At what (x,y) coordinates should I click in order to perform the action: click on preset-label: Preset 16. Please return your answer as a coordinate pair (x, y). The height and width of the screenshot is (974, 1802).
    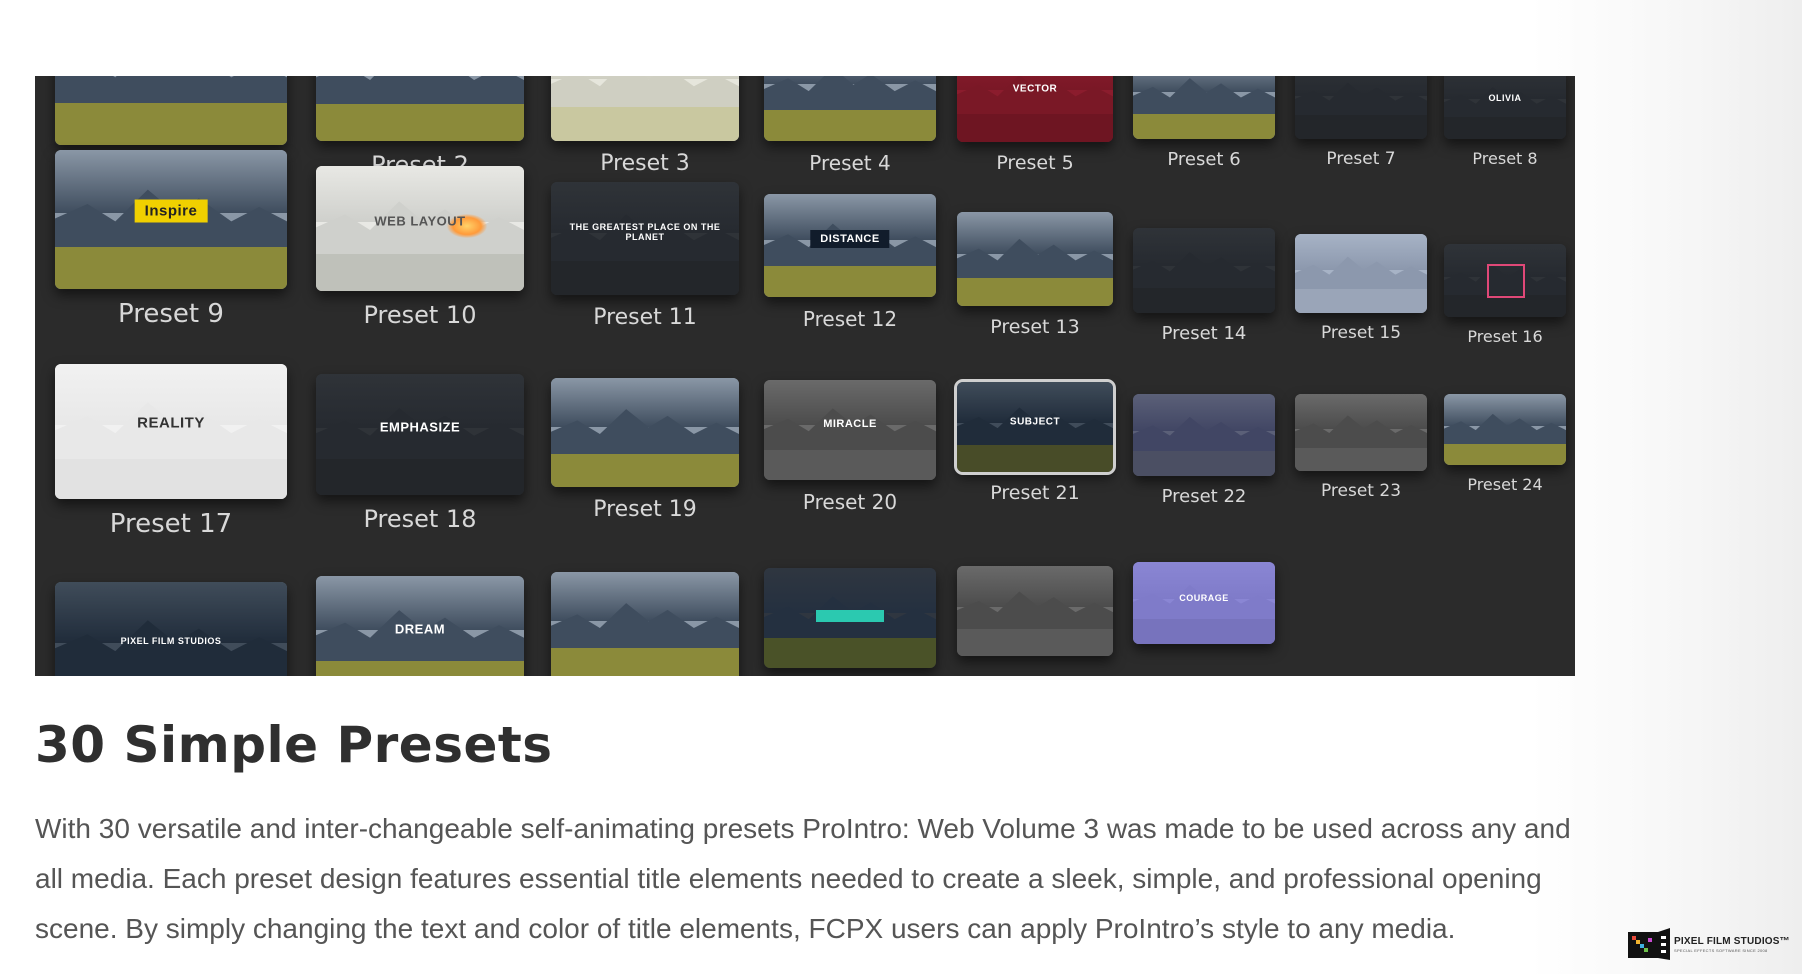
    Looking at the image, I should click on (1505, 336).